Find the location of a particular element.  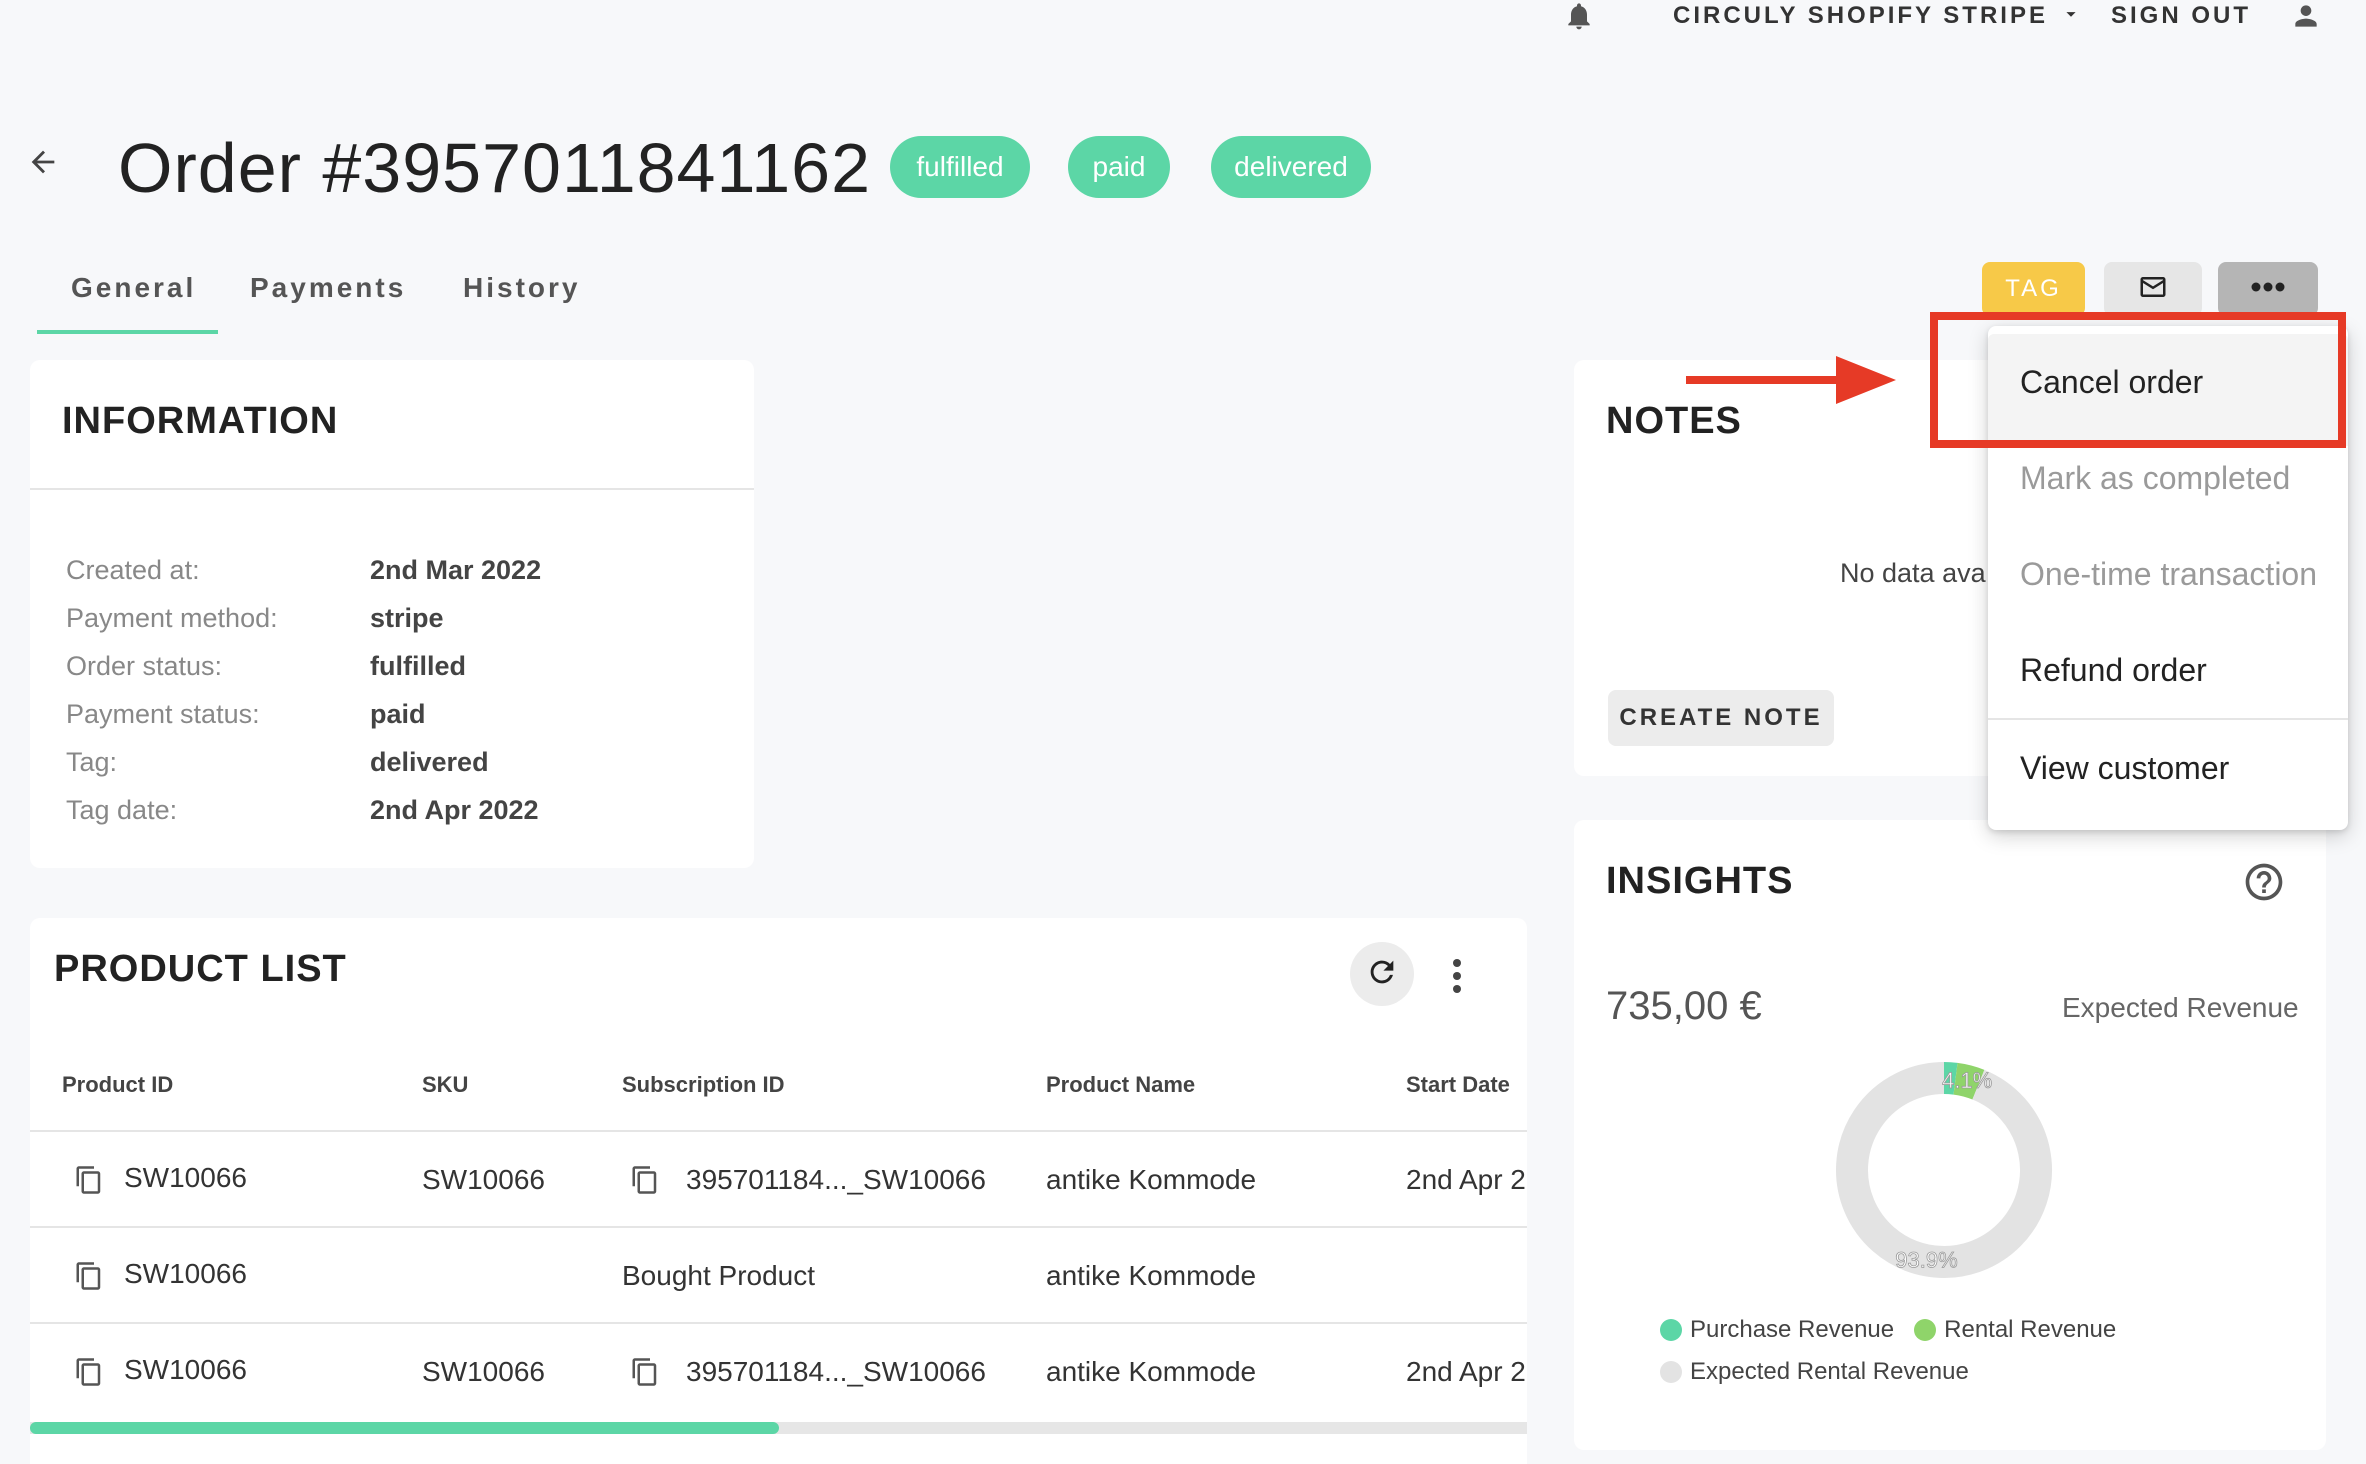

information-divider is located at coordinates (392, 489).